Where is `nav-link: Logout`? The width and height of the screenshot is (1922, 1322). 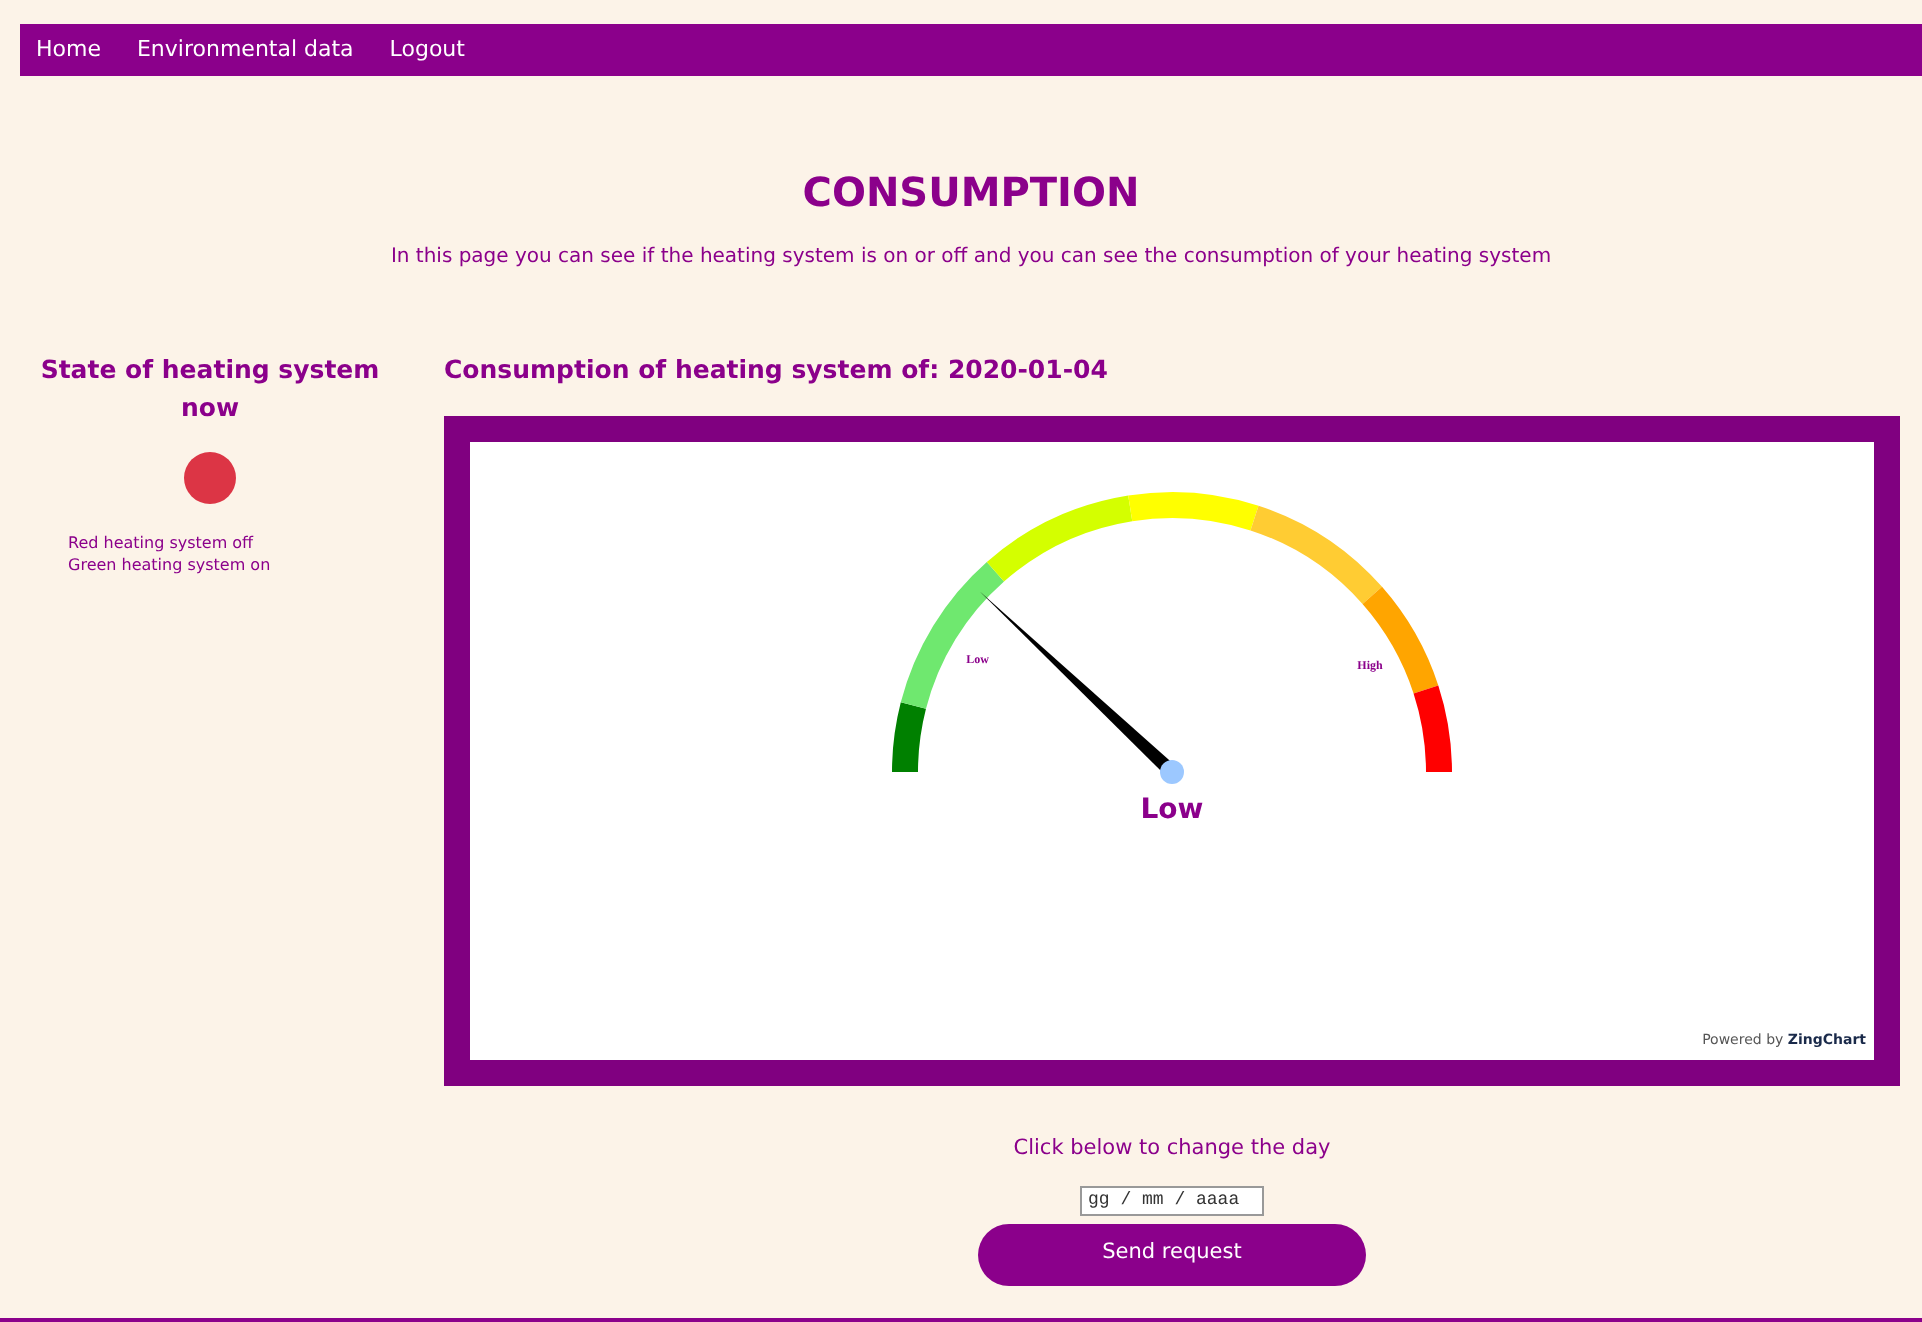 nav-link: Logout is located at coordinates (427, 50).